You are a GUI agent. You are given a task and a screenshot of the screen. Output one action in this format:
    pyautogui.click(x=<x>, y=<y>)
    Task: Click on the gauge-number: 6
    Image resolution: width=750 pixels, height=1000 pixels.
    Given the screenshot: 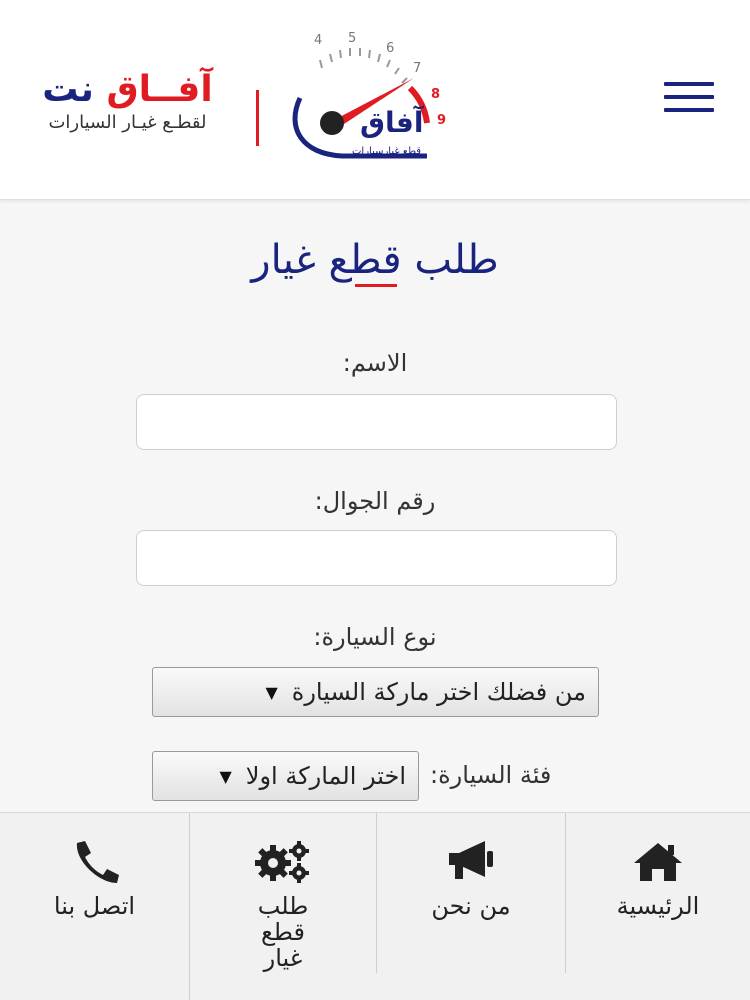 What is the action you would take?
    pyautogui.click(x=390, y=48)
    